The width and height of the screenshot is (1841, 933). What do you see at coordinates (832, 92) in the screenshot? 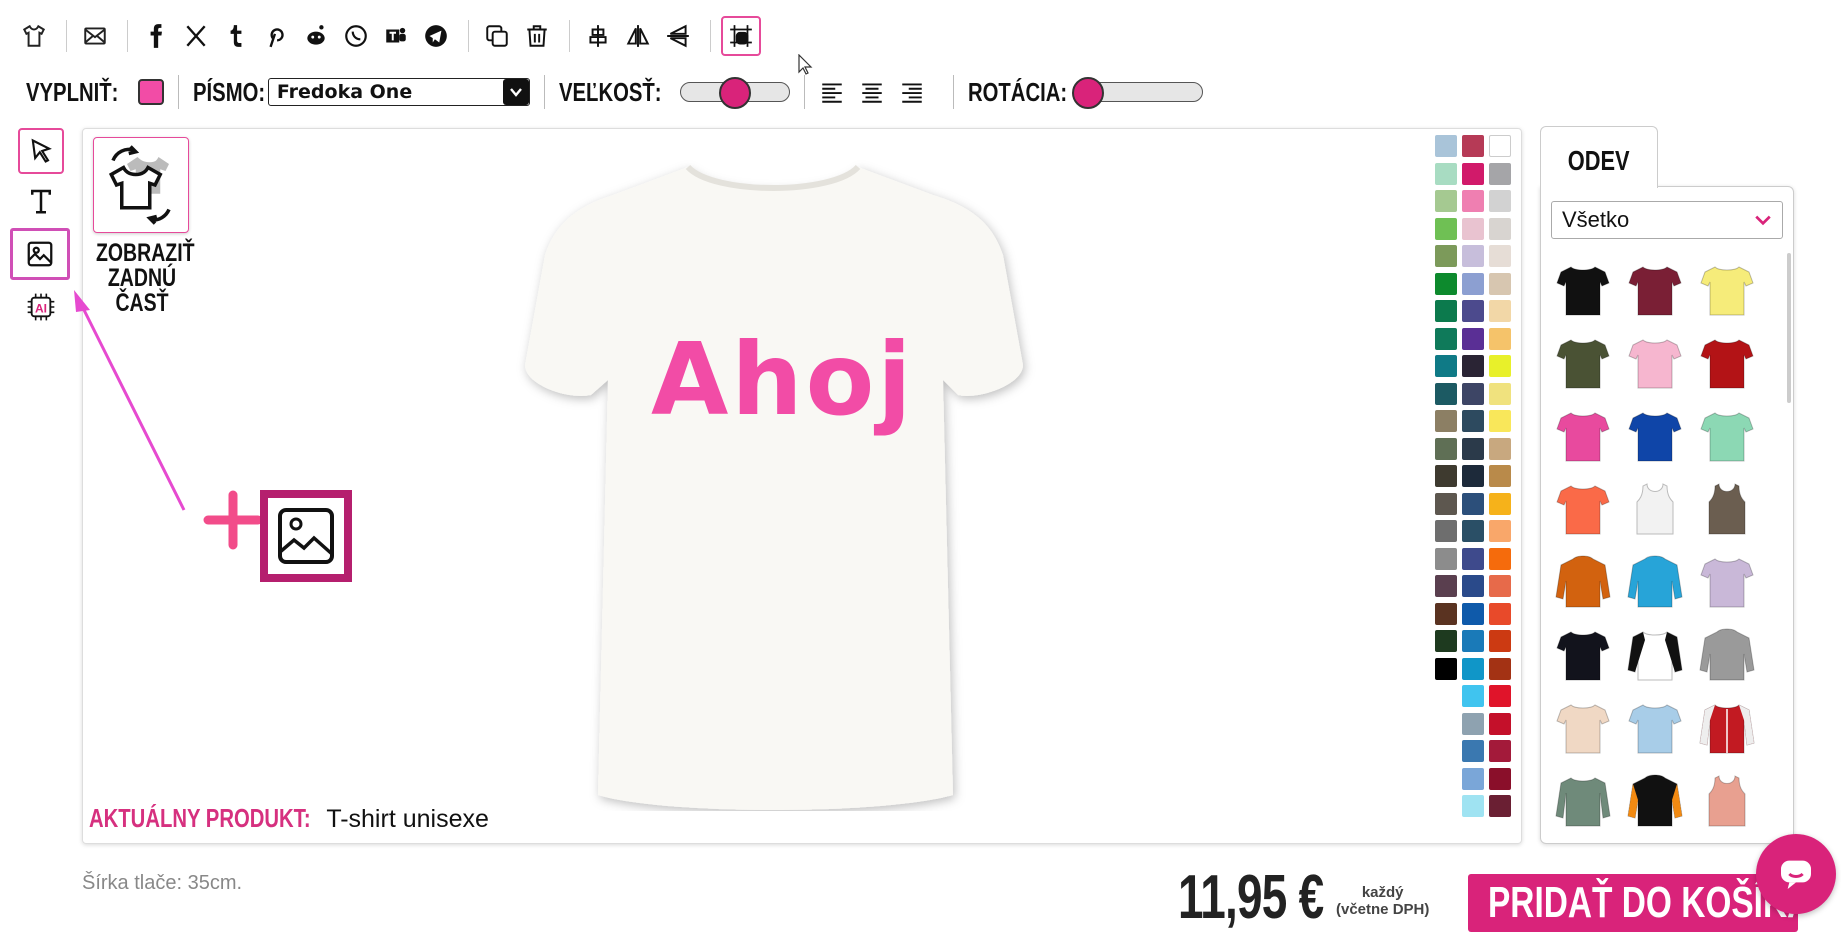
I see `align-left-icon` at bounding box center [832, 92].